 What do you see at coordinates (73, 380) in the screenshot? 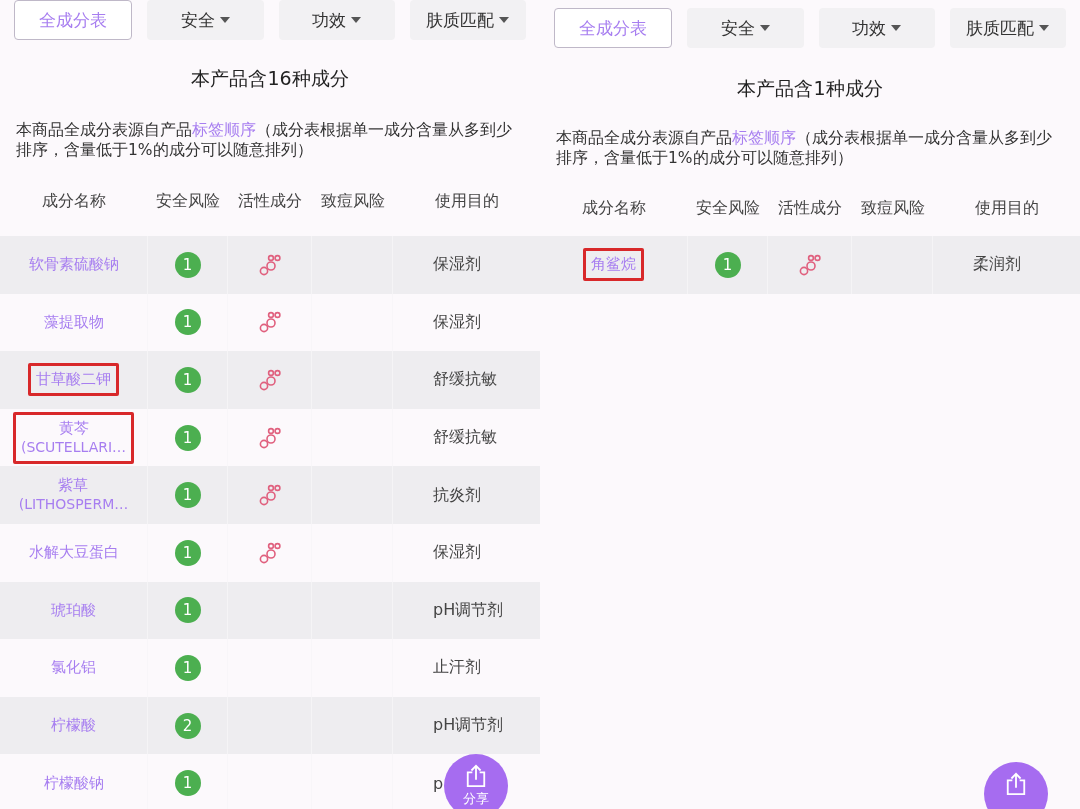
I see `ingredient-name: 甘草酸二钾` at bounding box center [73, 380].